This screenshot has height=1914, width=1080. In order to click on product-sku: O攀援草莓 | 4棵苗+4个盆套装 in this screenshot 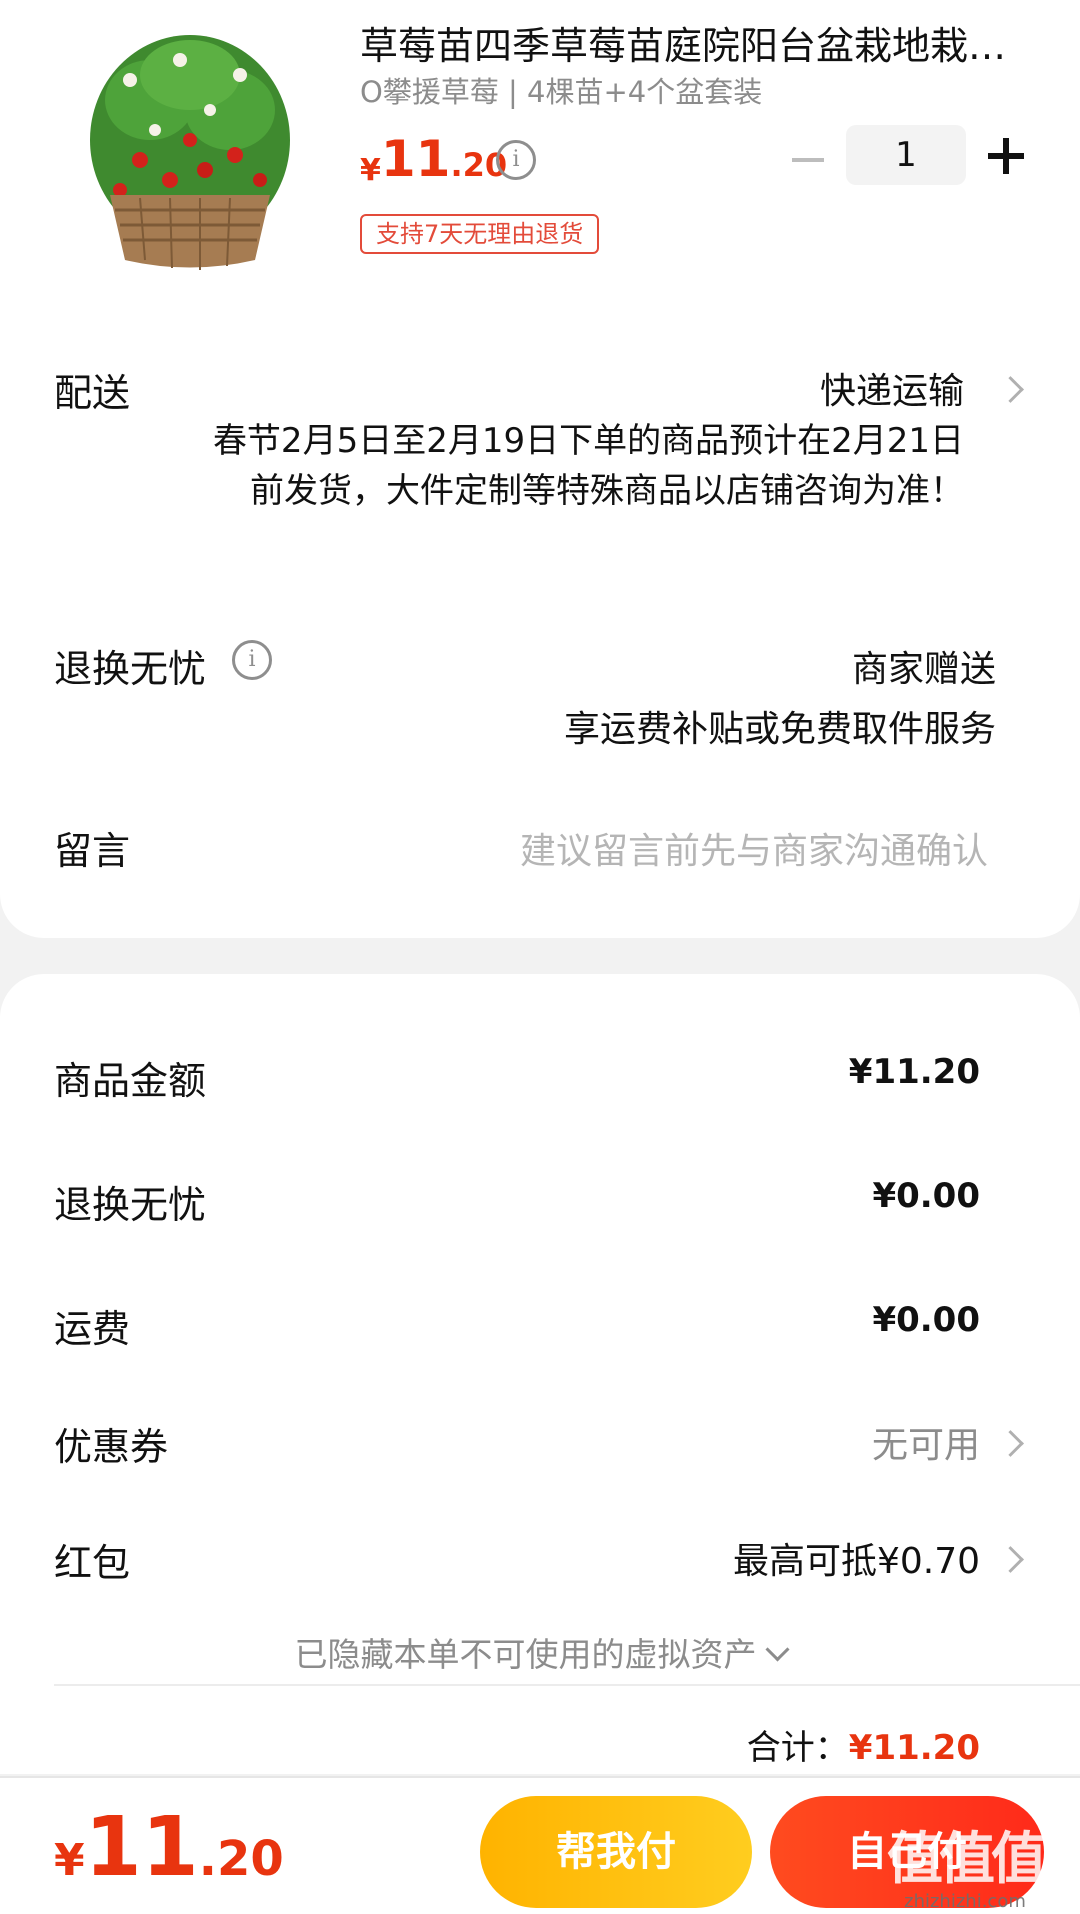, I will do `click(561, 92)`.